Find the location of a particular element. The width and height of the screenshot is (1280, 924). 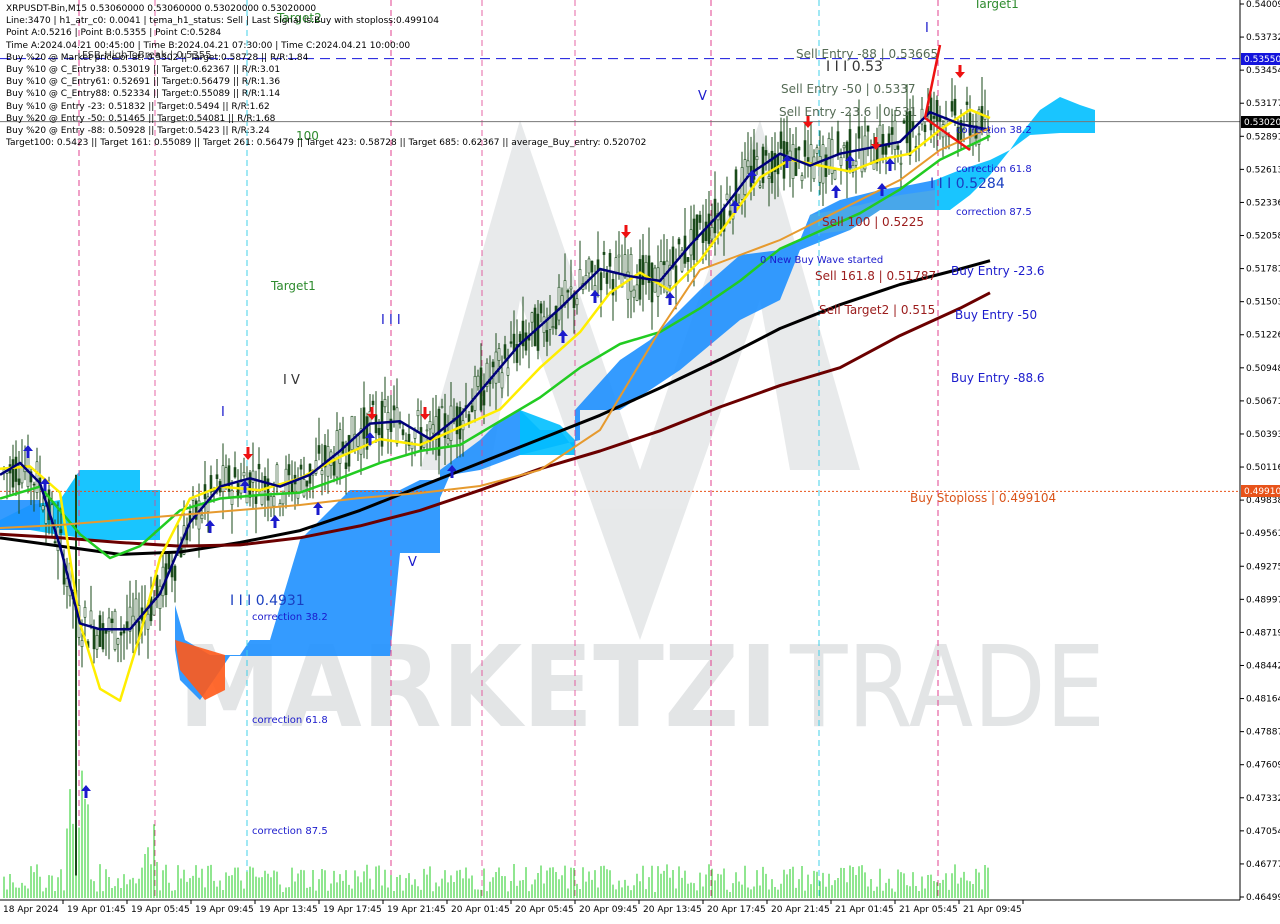

point-b-label: I I I 0.53 is located at coordinates (854, 67).